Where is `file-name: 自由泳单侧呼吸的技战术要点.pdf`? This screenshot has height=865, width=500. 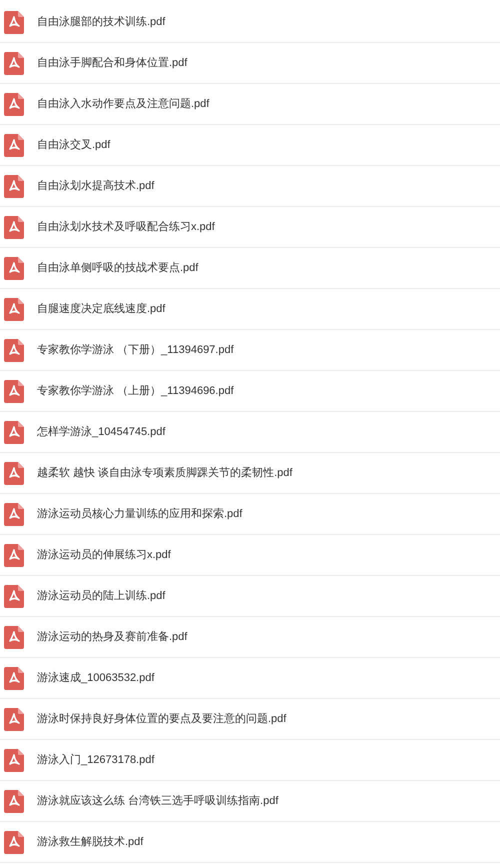
file-name: 自由泳单侧呼吸的技战术要点.pdf is located at coordinates (117, 268).